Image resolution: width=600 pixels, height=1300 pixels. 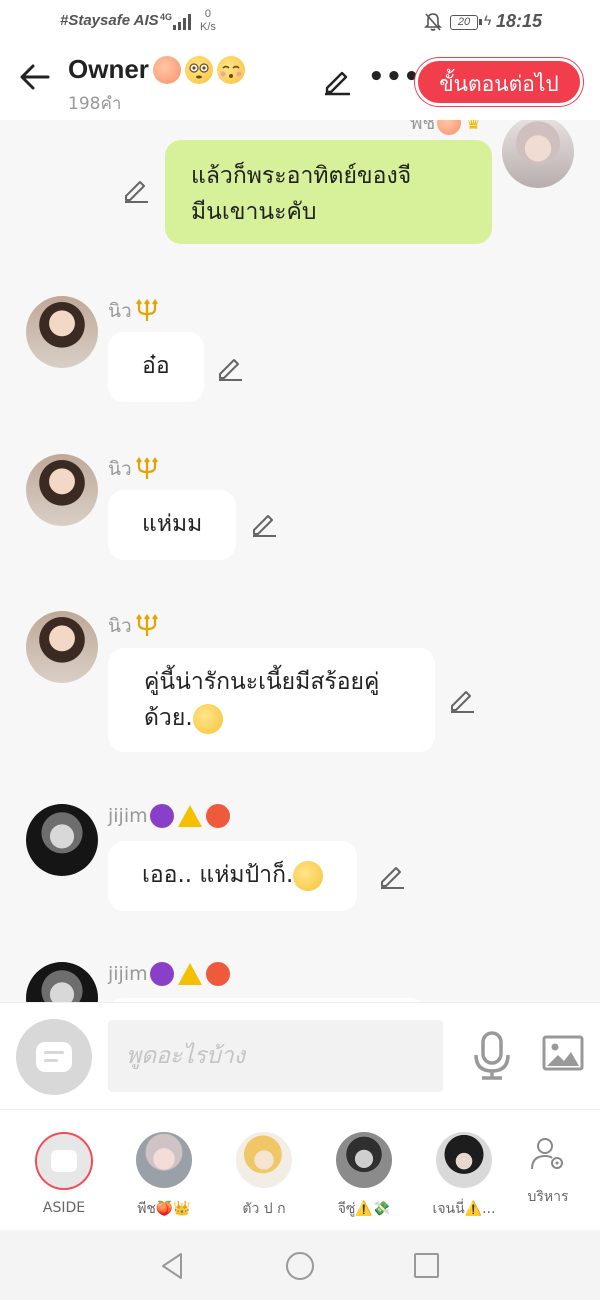 I want to click on word-count: 198คำ, so click(x=95, y=104).